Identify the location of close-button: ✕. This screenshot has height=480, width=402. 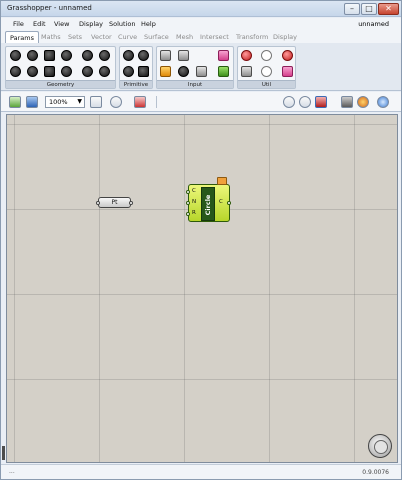
(388, 9).